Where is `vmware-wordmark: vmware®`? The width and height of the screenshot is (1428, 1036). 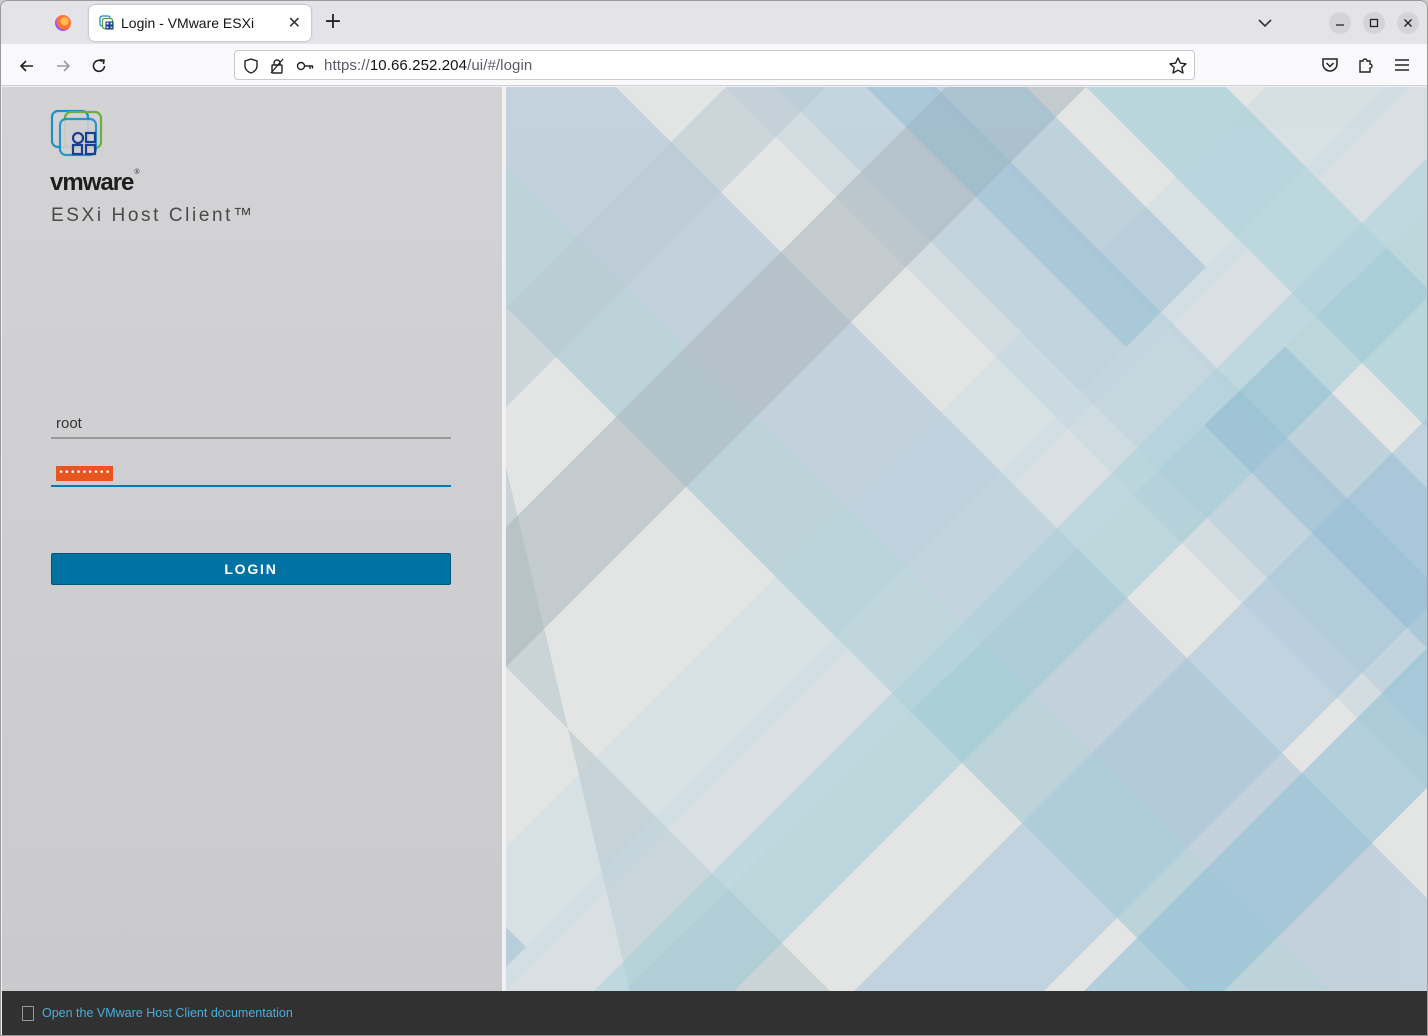
vmware-wordmark: vmware® is located at coordinates (95, 182).